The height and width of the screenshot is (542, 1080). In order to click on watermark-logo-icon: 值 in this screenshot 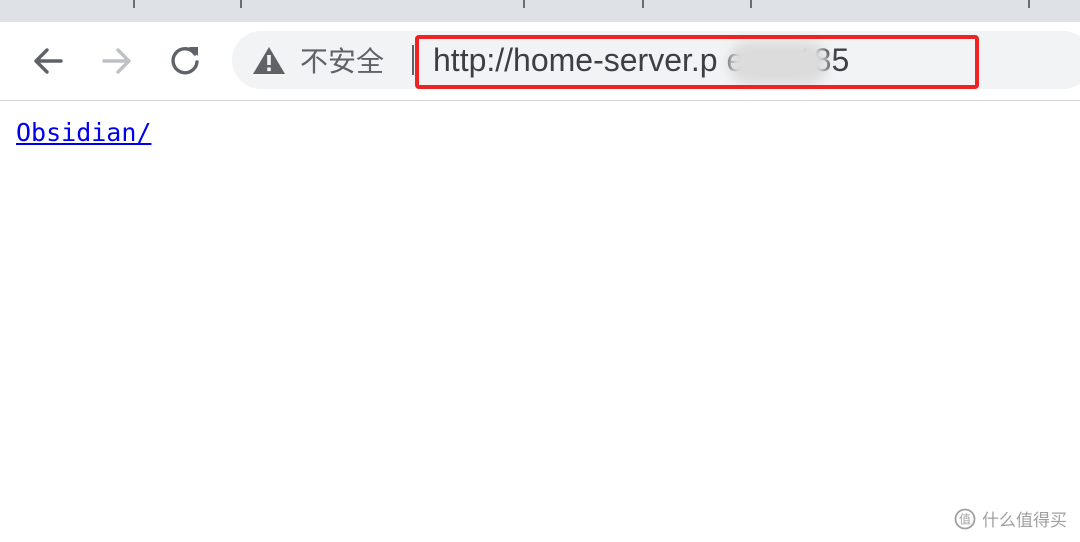, I will do `click(965, 518)`.